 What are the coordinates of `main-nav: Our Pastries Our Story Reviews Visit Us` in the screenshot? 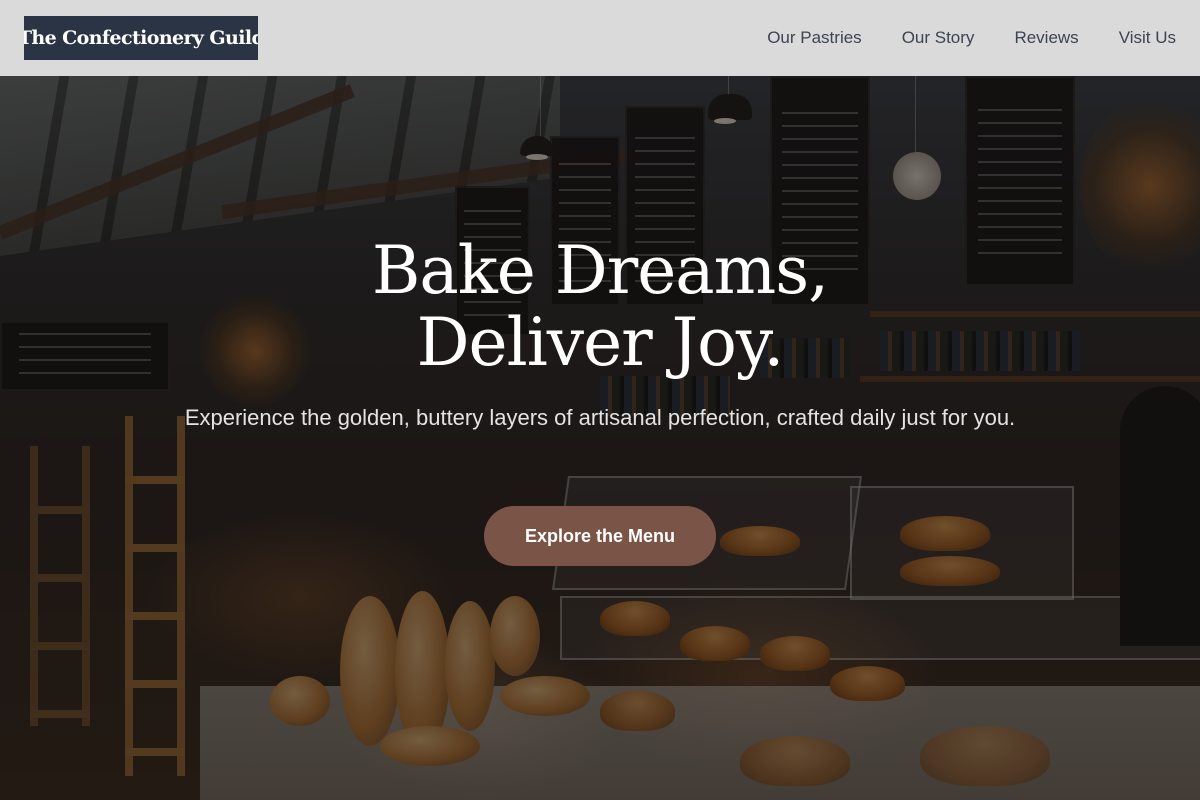 It's located at (971, 38).